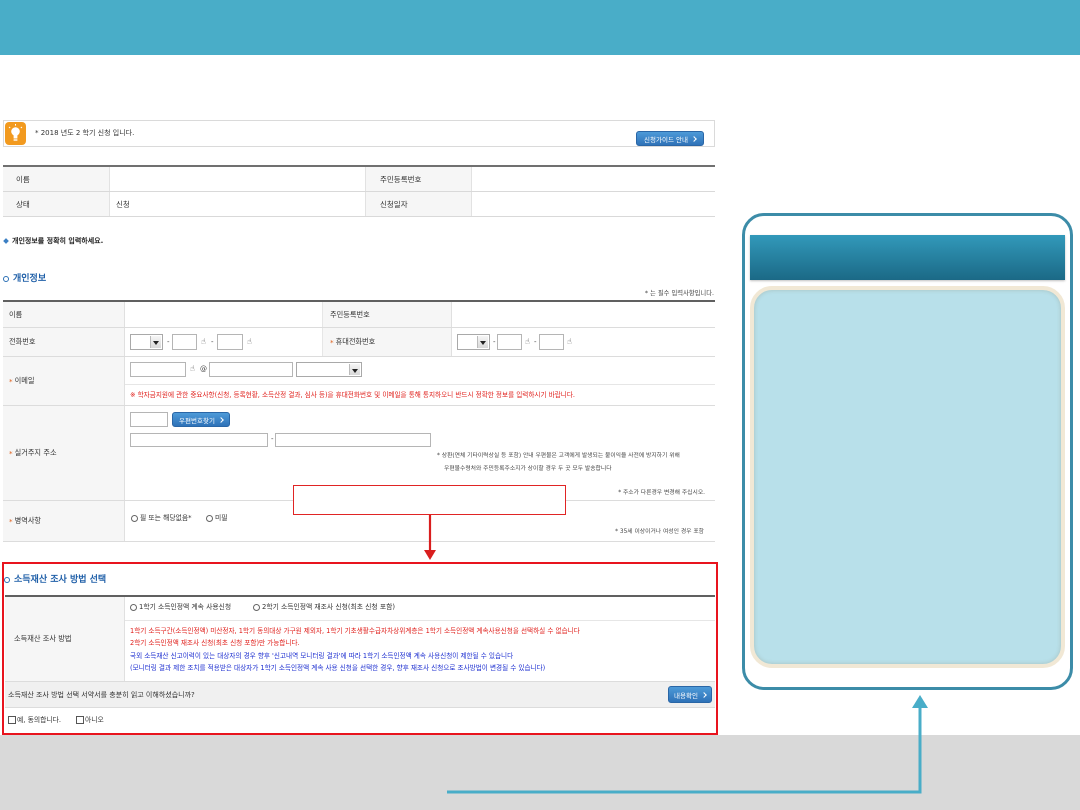  What do you see at coordinates (684, 750) in the screenshot?
I see `arrow-shaft` at bounding box center [684, 750].